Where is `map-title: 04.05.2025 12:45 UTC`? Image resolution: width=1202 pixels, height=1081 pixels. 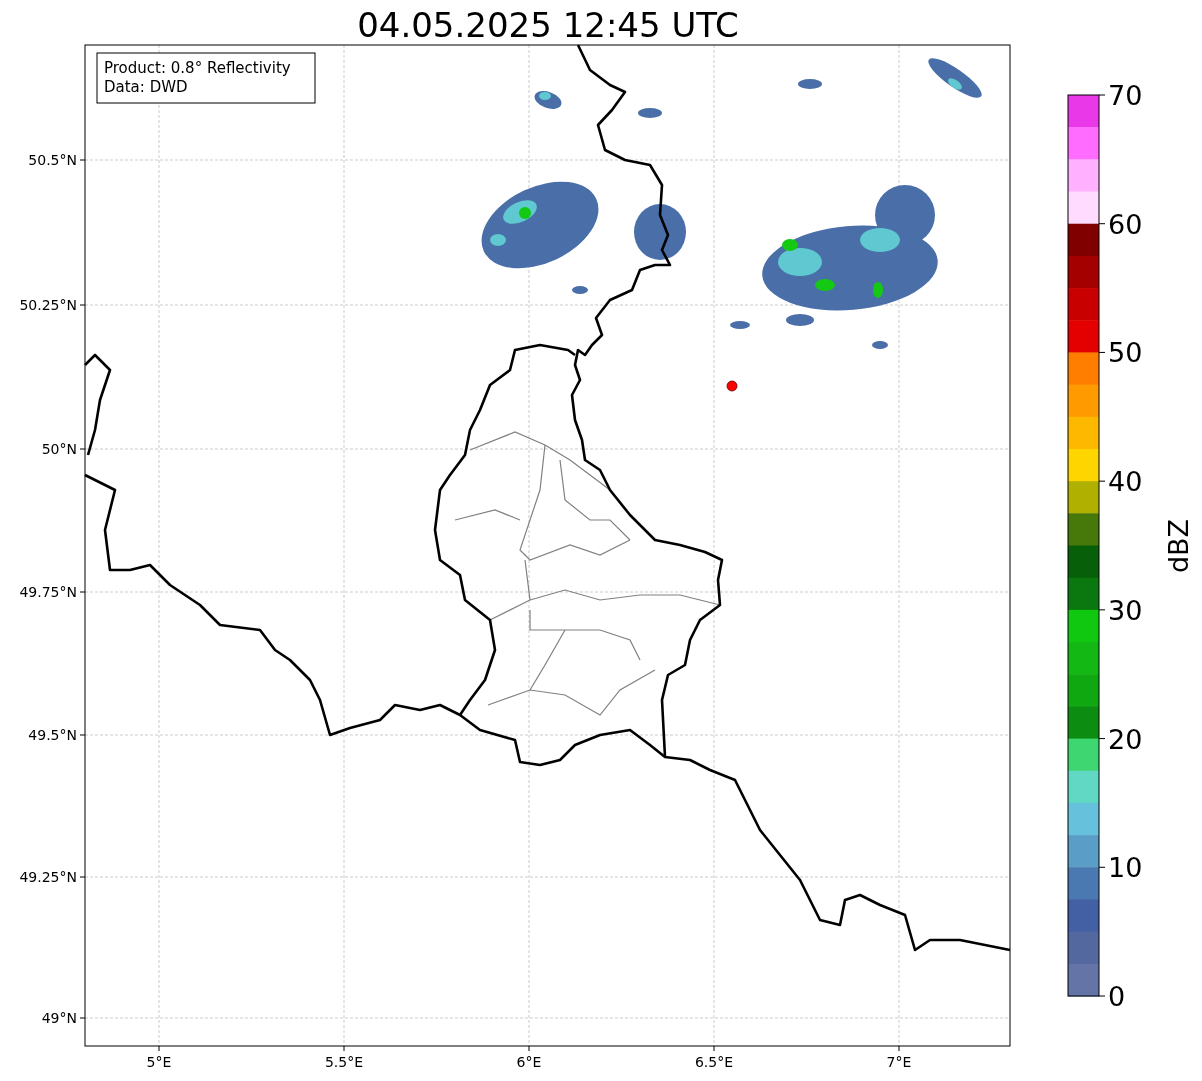
map-title: 04.05.2025 12:45 UTC is located at coordinates (548, 25).